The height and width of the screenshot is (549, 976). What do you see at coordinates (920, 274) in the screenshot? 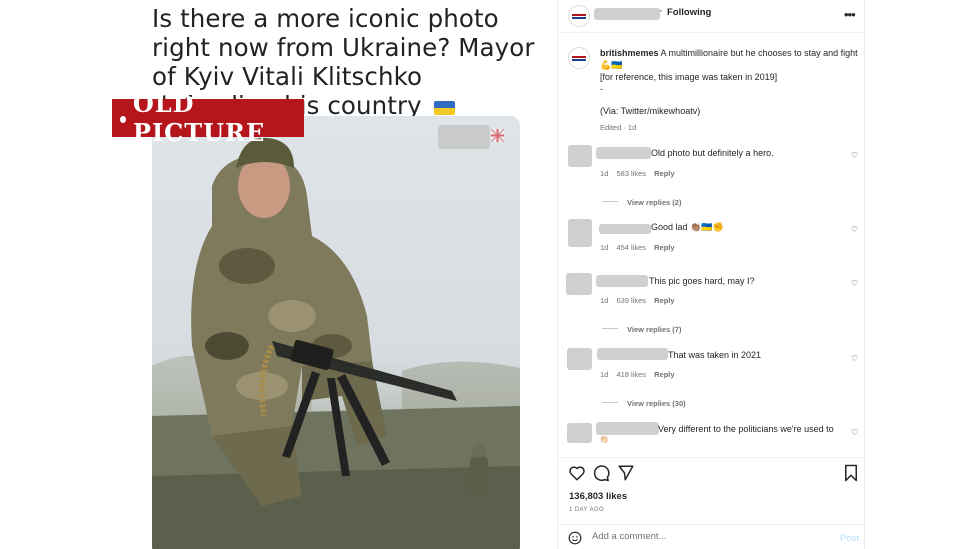
I see `page-margin-right` at bounding box center [920, 274].